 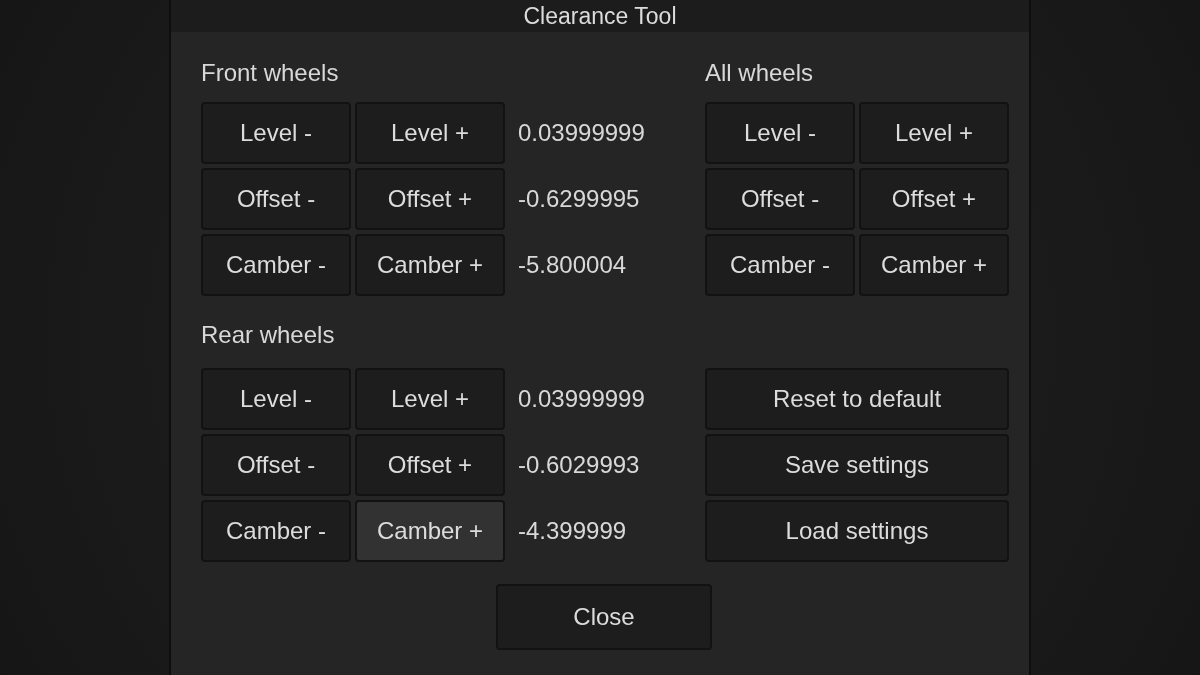 What do you see at coordinates (604, 617) in the screenshot?
I see `close-button: Close` at bounding box center [604, 617].